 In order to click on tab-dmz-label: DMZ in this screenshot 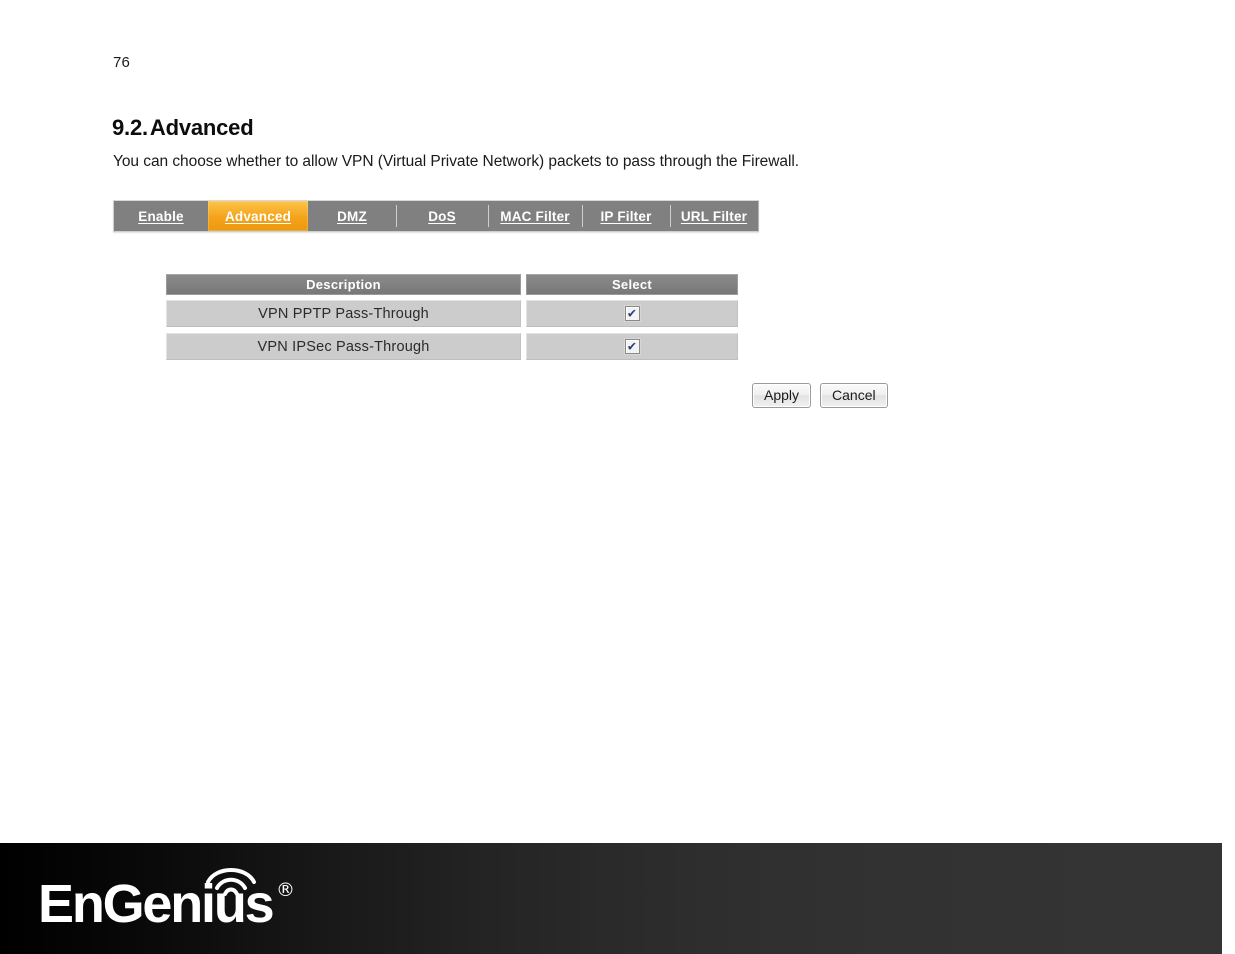, I will do `click(352, 216)`.